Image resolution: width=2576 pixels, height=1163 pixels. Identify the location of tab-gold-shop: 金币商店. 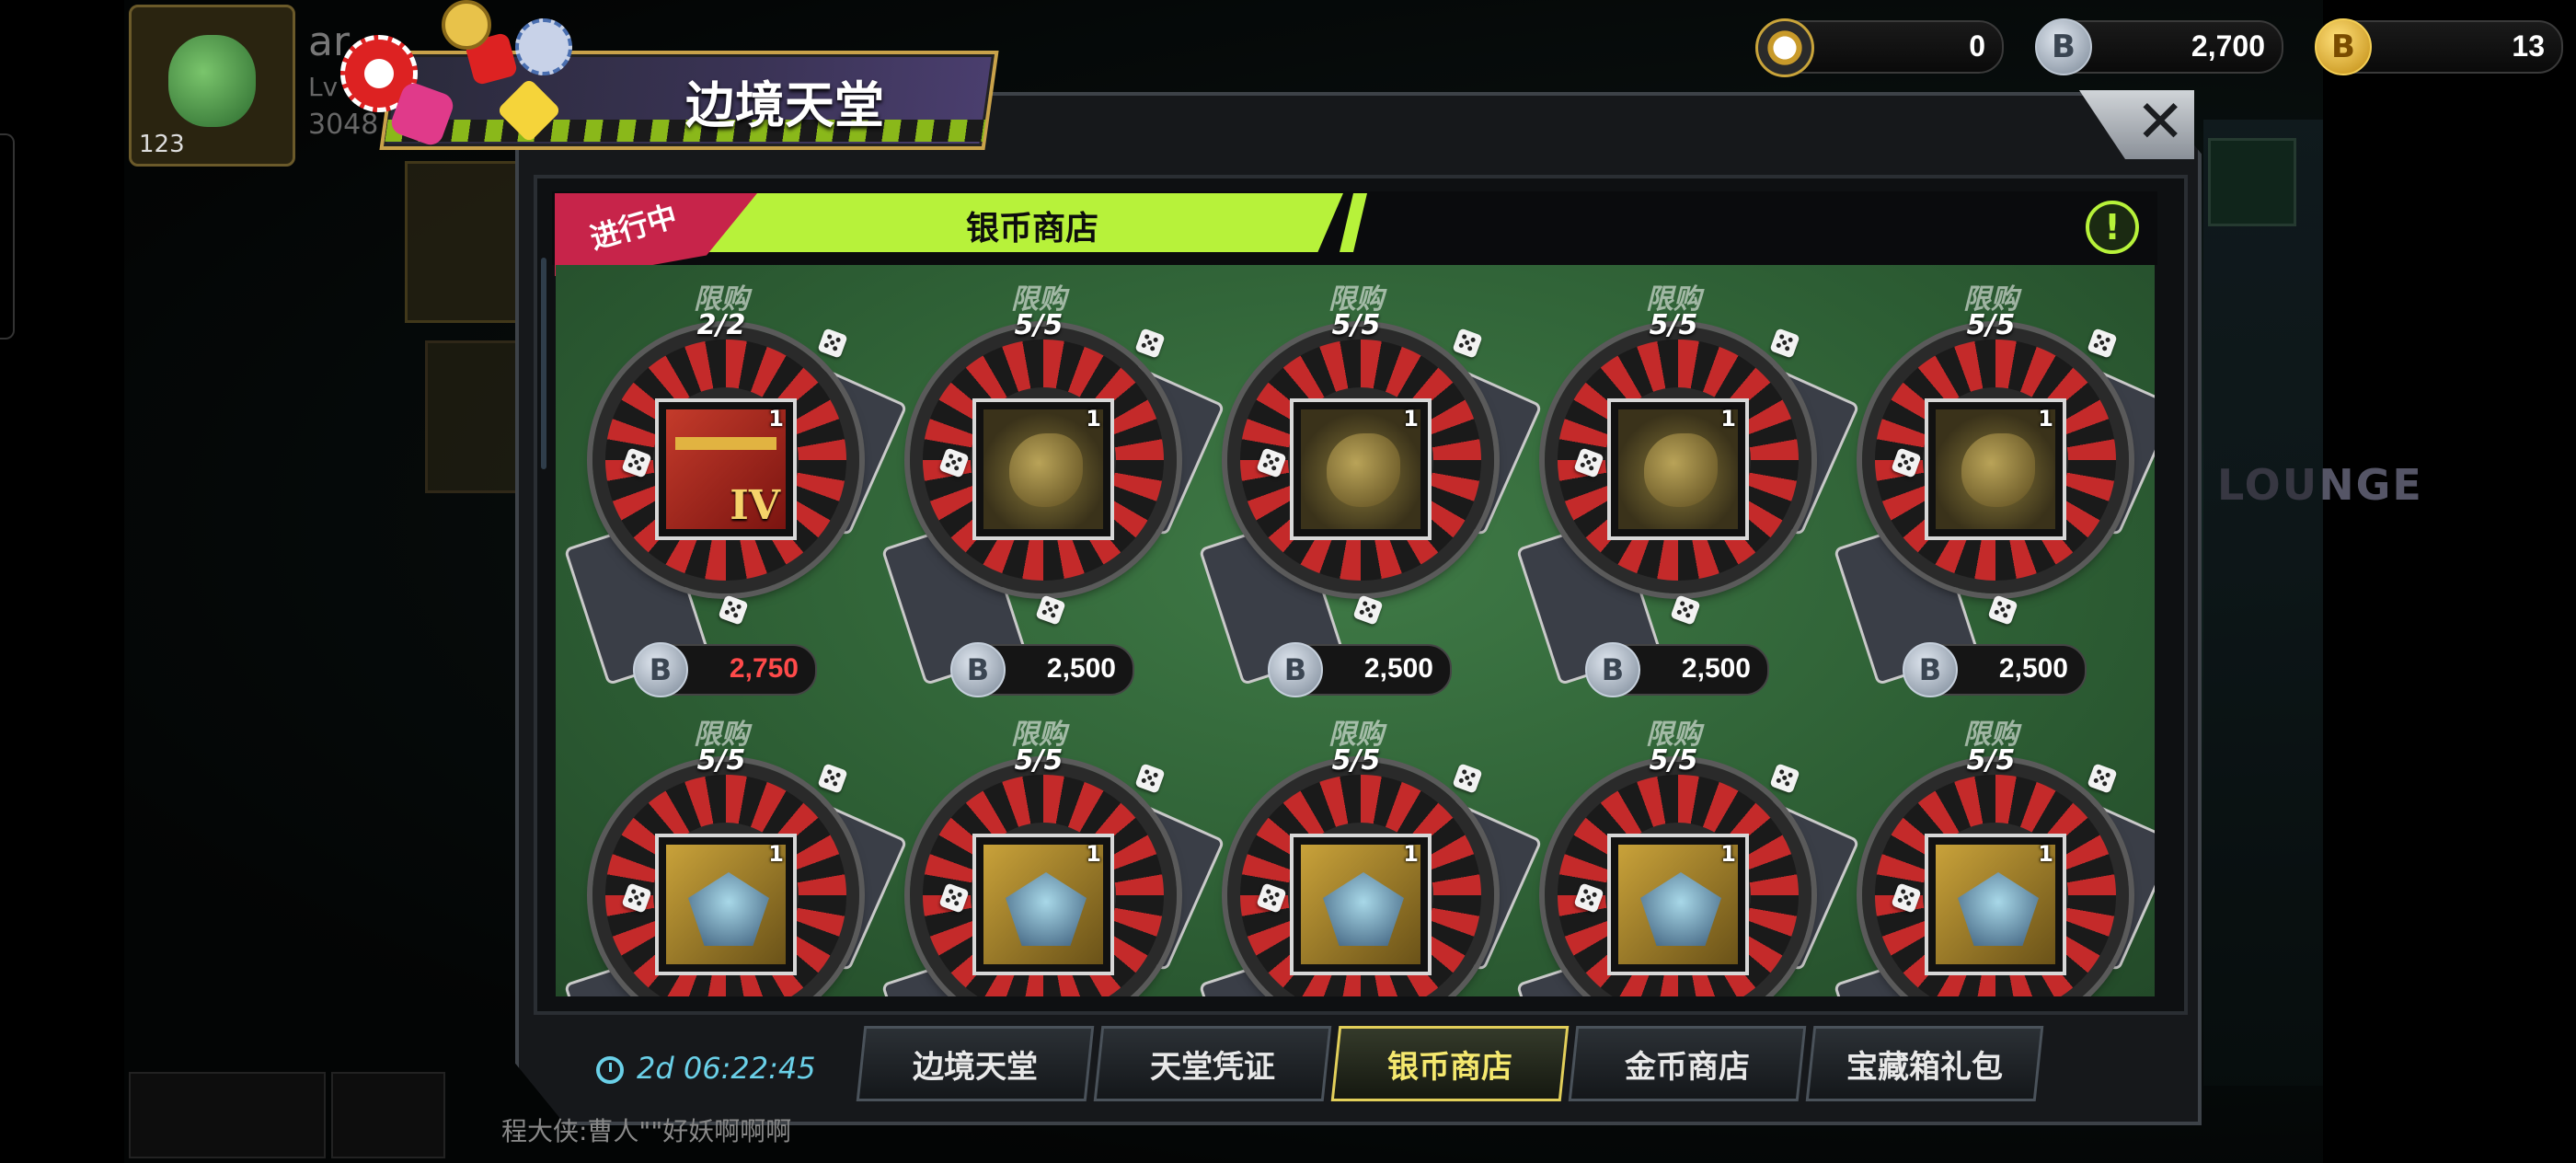
(1687, 1064).